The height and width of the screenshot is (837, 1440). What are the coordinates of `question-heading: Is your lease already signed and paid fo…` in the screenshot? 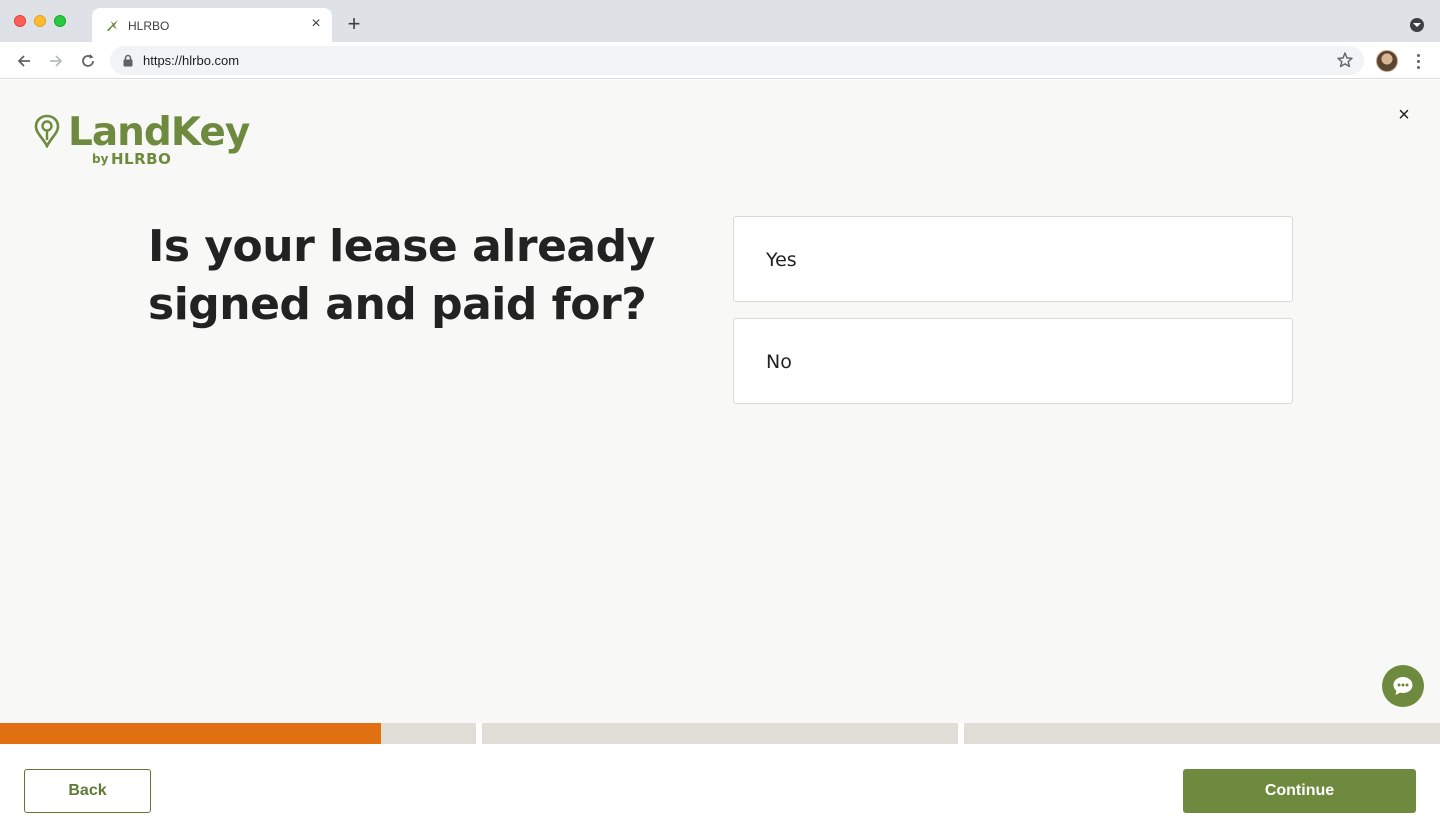 It's located at (401, 275).